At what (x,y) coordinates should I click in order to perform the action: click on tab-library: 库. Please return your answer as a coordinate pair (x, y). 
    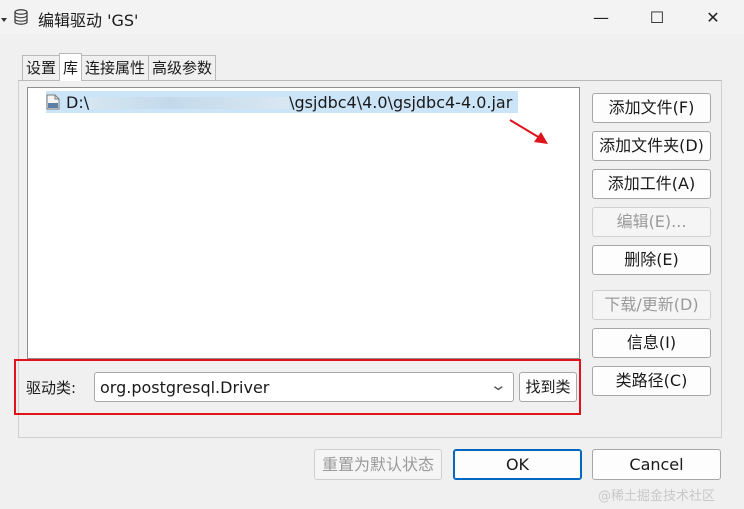
    Looking at the image, I should click on (71, 67).